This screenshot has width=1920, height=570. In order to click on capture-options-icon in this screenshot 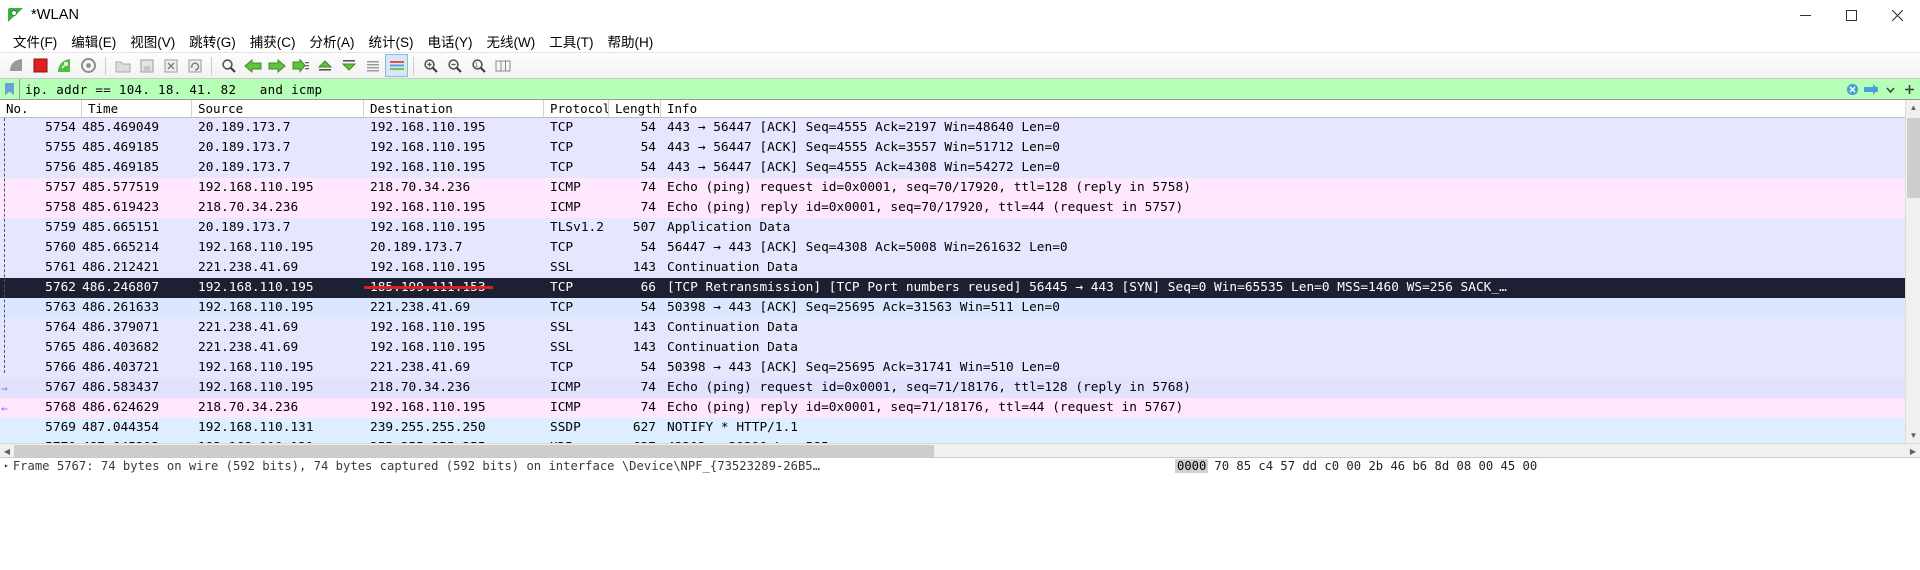, I will do `click(88, 65)`.